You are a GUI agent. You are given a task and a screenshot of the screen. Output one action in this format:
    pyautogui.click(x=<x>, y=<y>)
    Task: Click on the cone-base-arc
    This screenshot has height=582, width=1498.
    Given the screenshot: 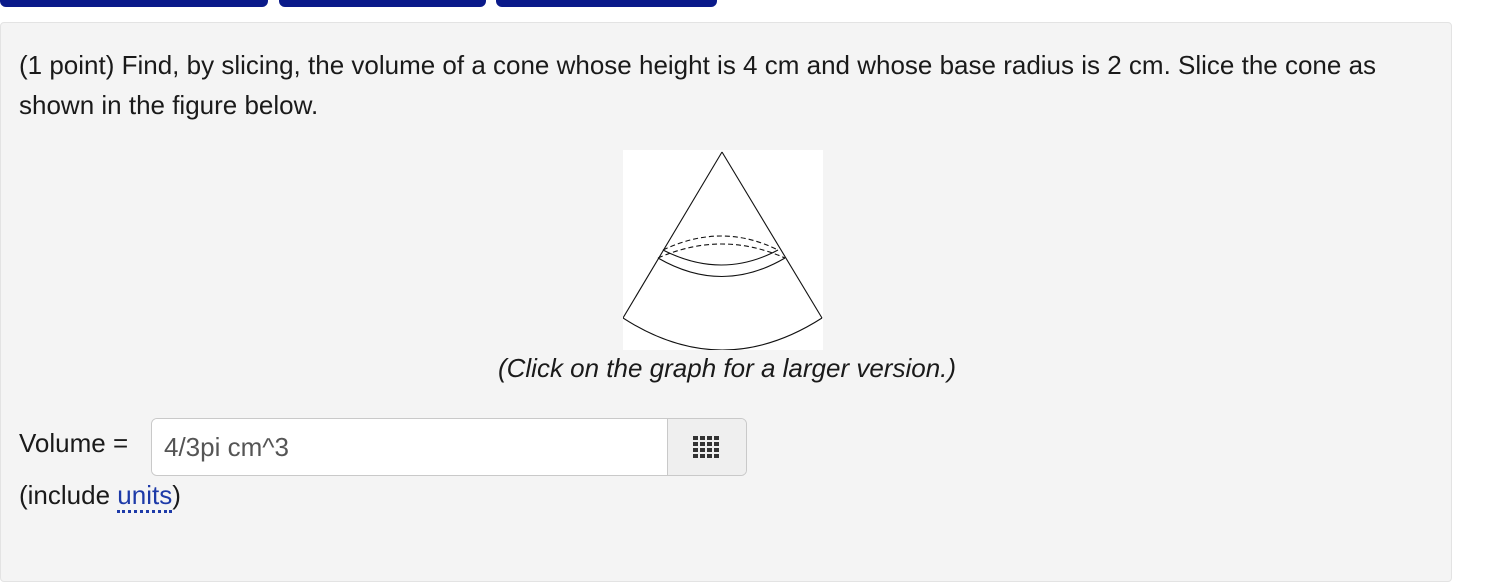 What is the action you would take?
    pyautogui.click(x=723, y=333)
    